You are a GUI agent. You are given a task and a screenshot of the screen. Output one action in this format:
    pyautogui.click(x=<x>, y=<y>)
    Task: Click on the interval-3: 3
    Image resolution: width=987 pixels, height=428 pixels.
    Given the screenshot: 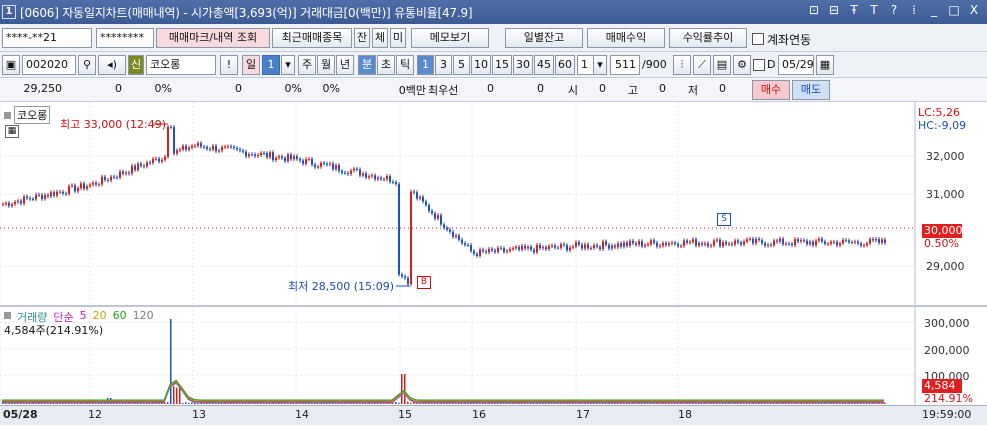 What is the action you would take?
    pyautogui.click(x=443, y=65)
    